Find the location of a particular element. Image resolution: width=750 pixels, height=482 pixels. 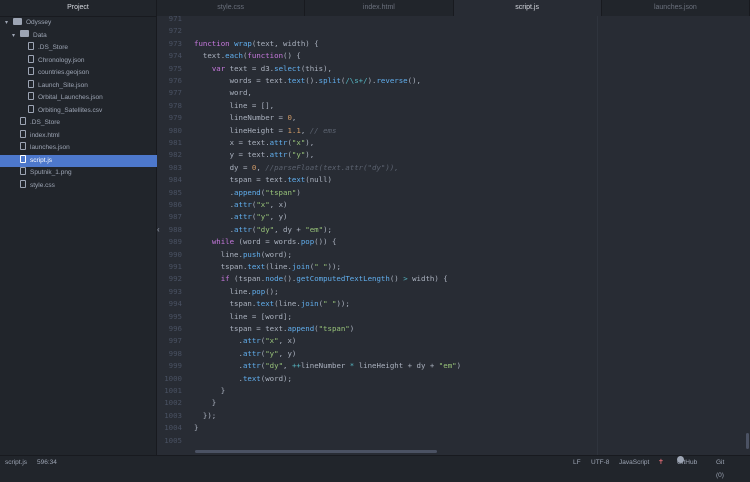

line-number: 985 is located at coordinates (175, 192).